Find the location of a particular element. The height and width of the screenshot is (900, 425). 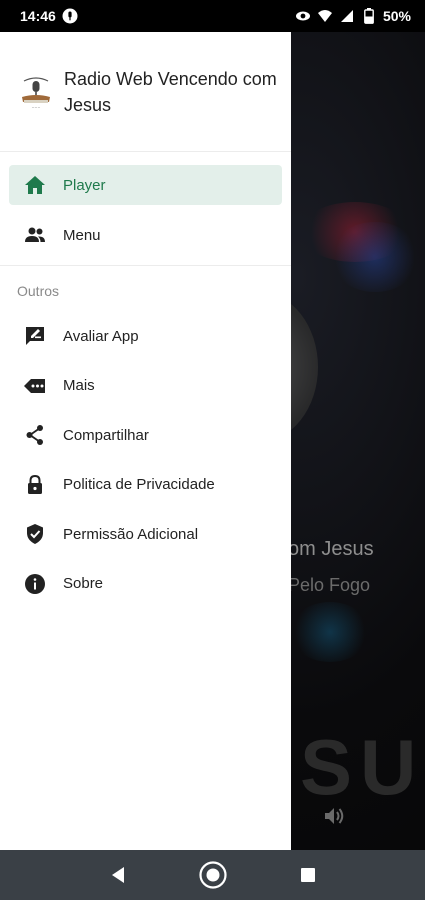

nav-item-player: Player is located at coordinates (145, 185).